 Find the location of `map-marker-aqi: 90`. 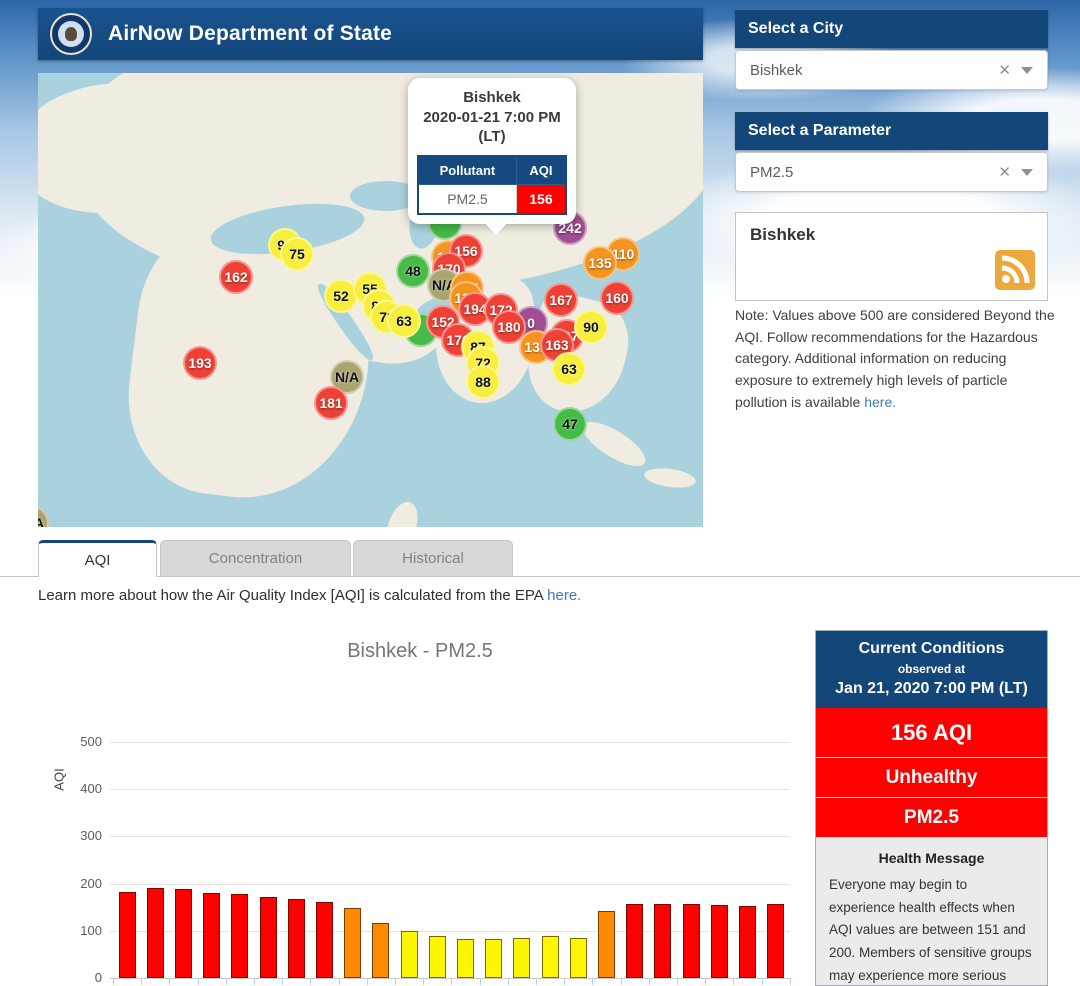

map-marker-aqi: 90 is located at coordinates (591, 327).